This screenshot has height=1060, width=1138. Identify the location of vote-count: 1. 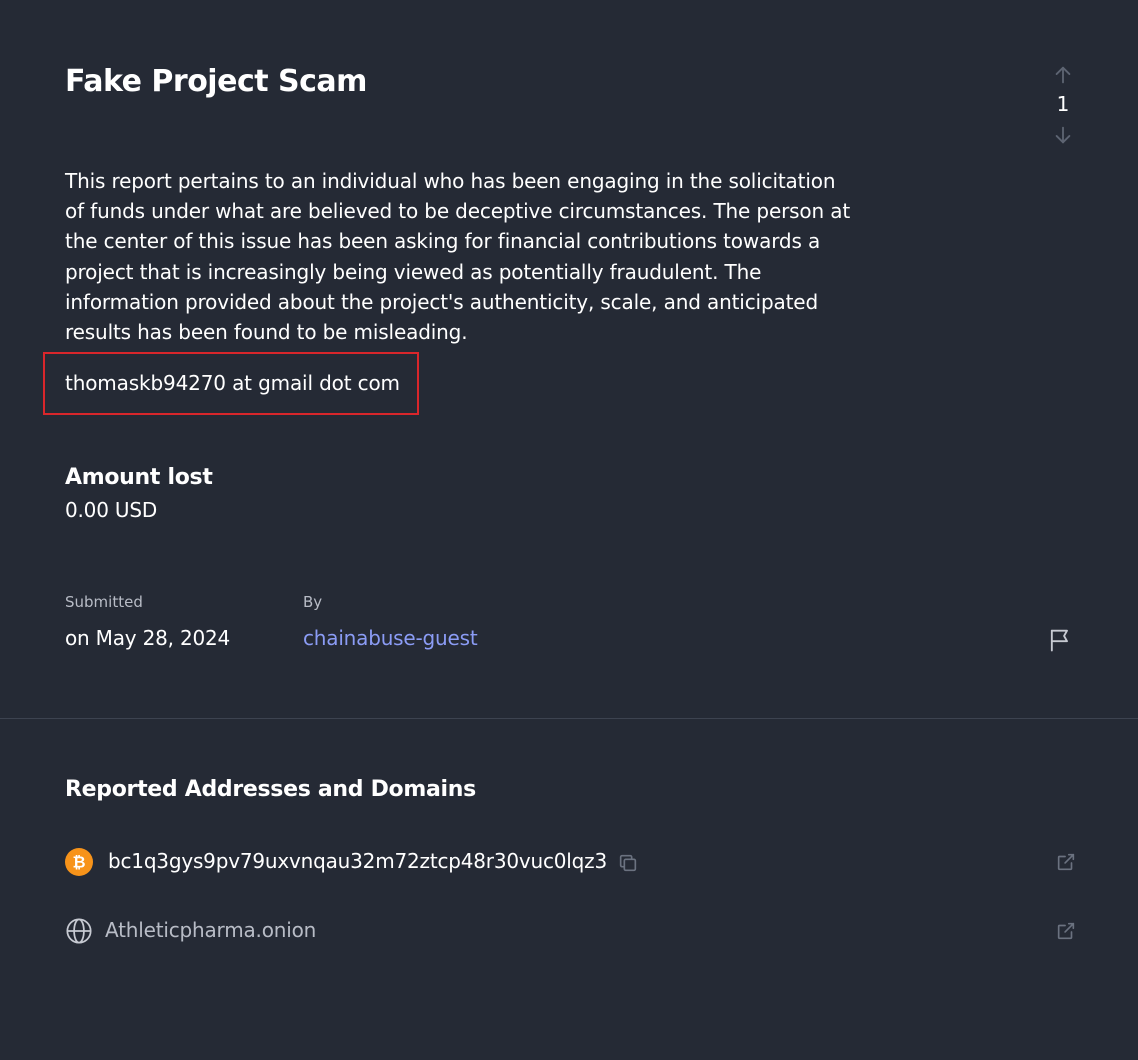
(1063, 104).